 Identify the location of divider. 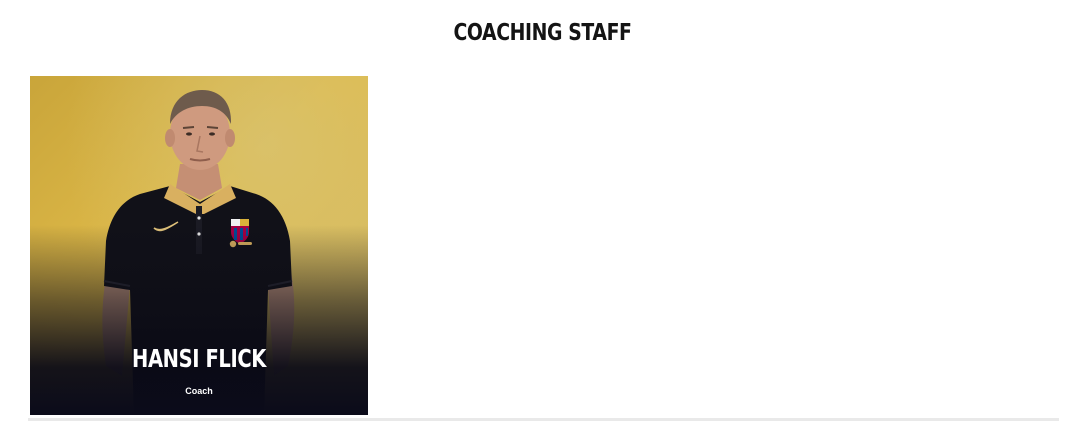
(543, 419).